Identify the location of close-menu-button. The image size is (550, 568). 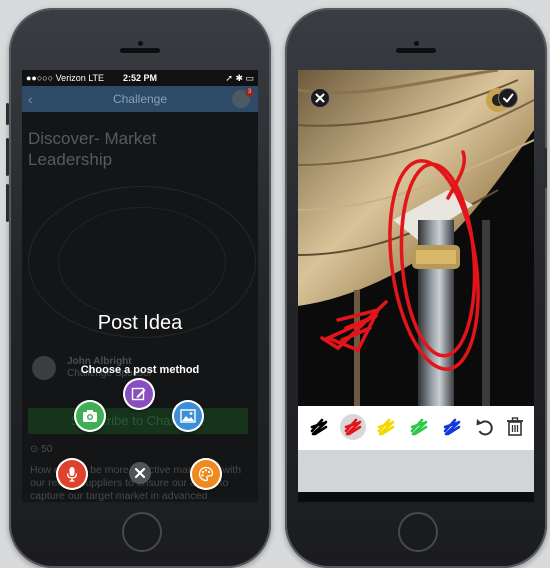
(140, 473).